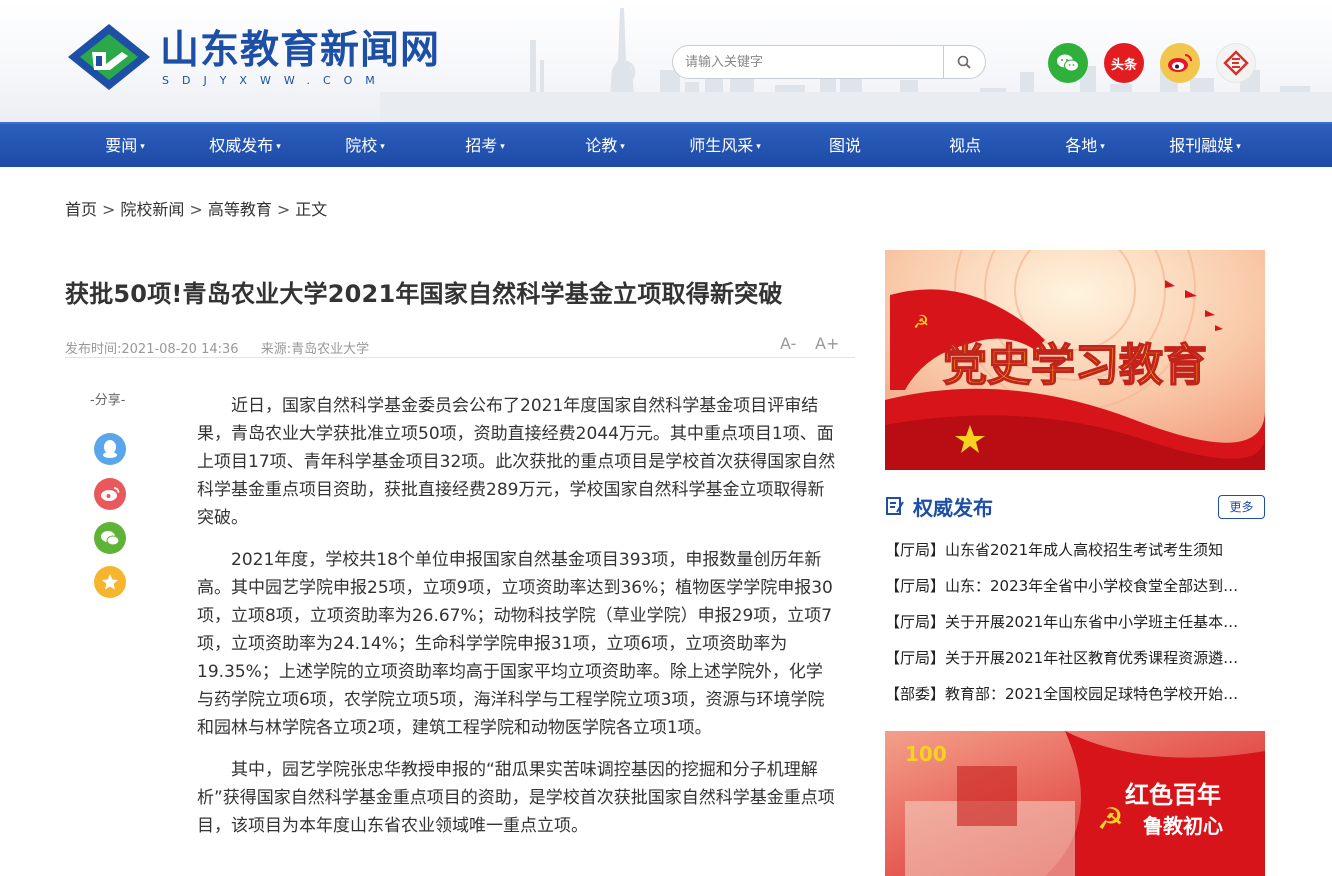 The image size is (1332, 876). What do you see at coordinates (300, 49) in the screenshot?
I see `site-name: 山东教育新闻网` at bounding box center [300, 49].